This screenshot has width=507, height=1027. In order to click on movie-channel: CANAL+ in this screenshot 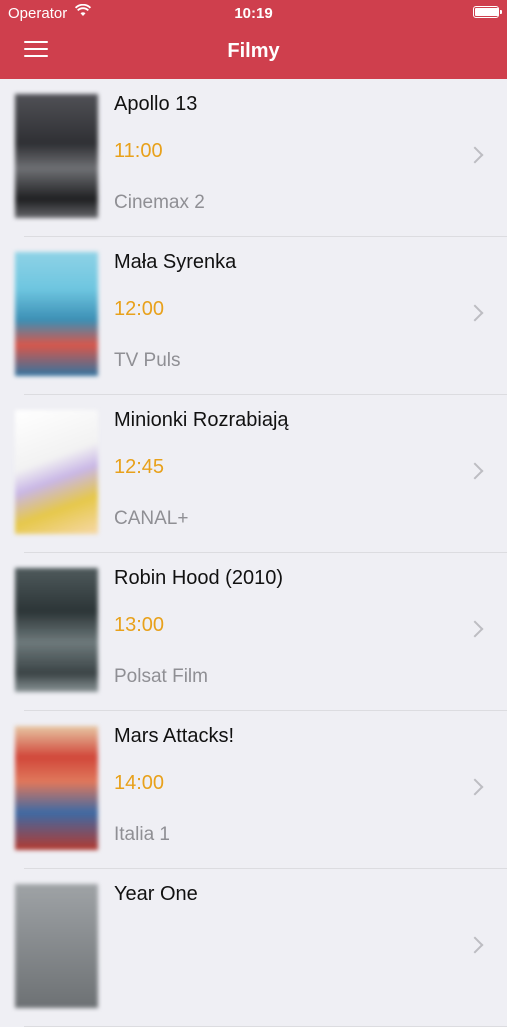, I will do `click(151, 518)`.